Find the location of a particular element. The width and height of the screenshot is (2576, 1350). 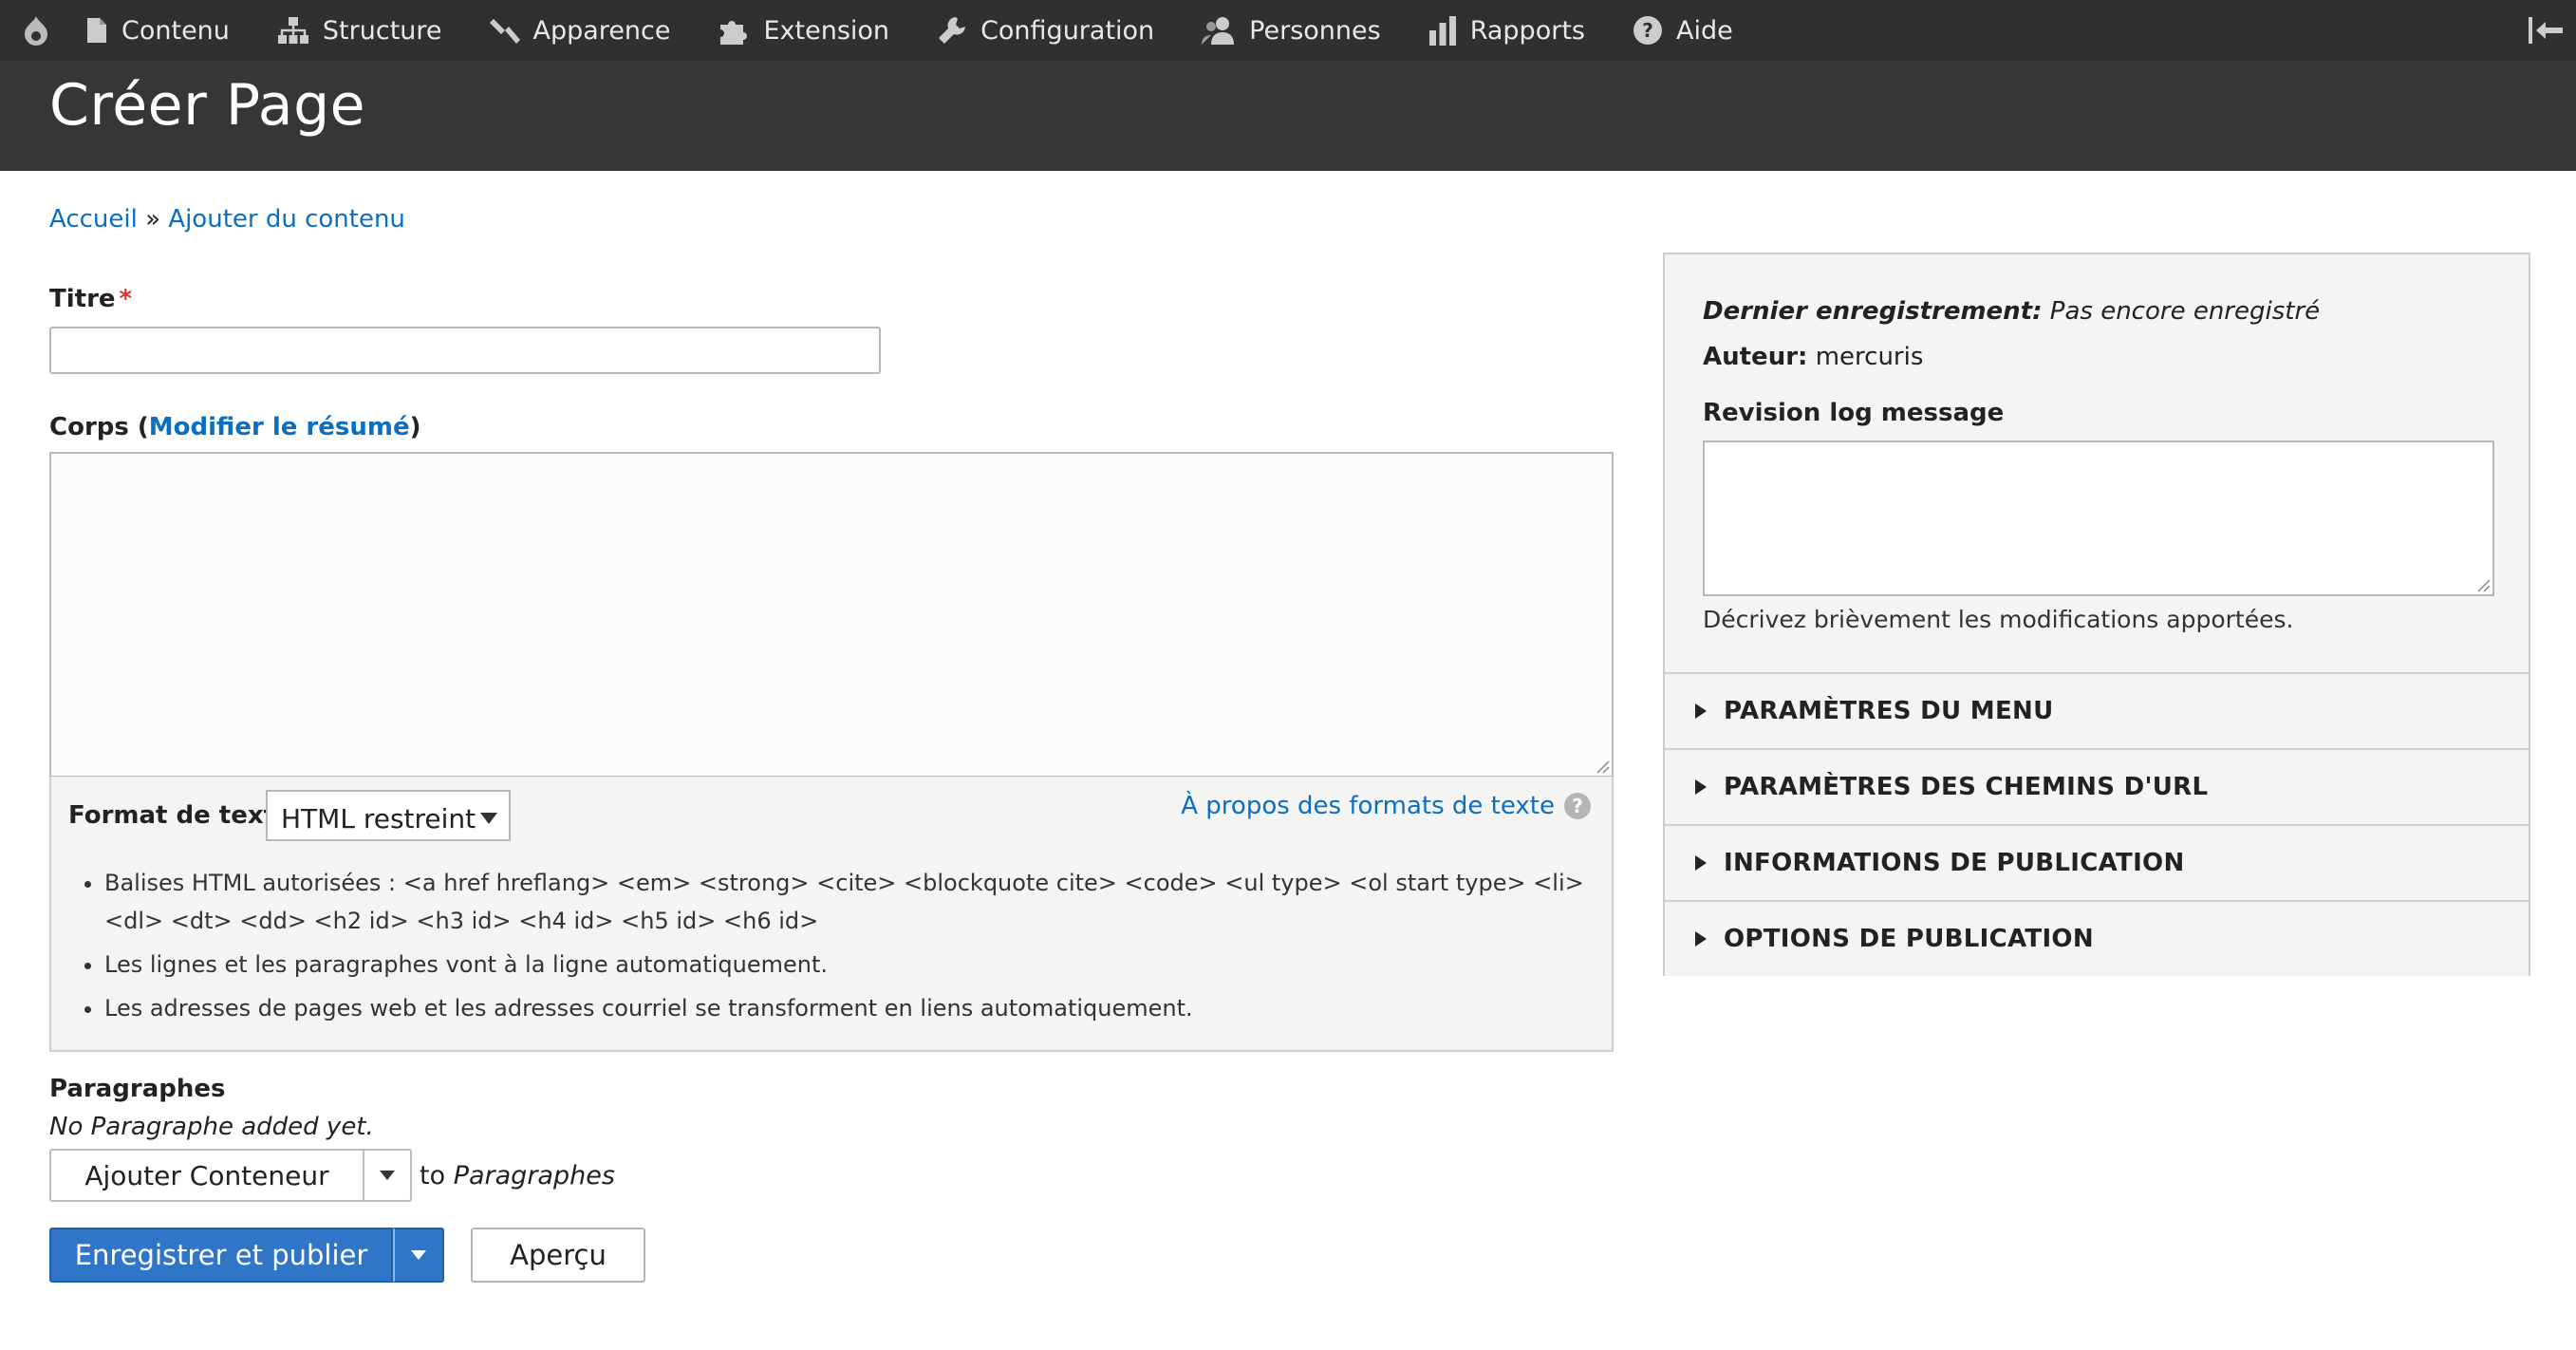

toolbar-item-label: Aide is located at coordinates (1704, 30).